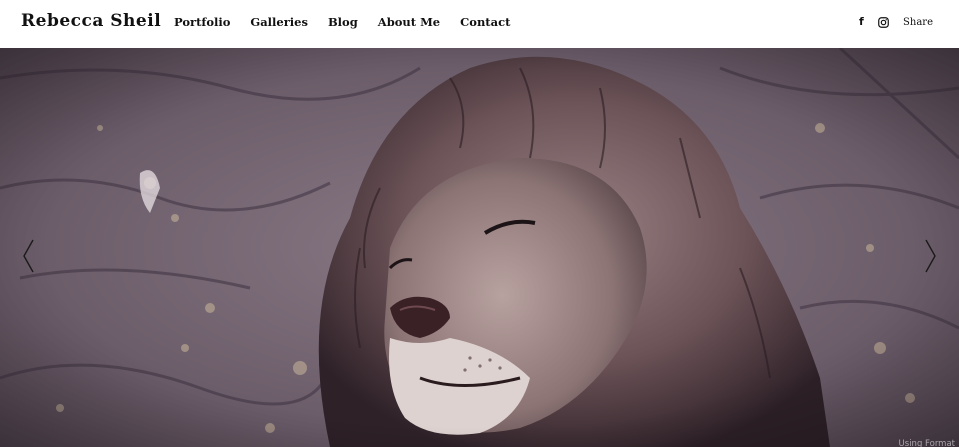  I want to click on nav-blog: Blog, so click(343, 22).